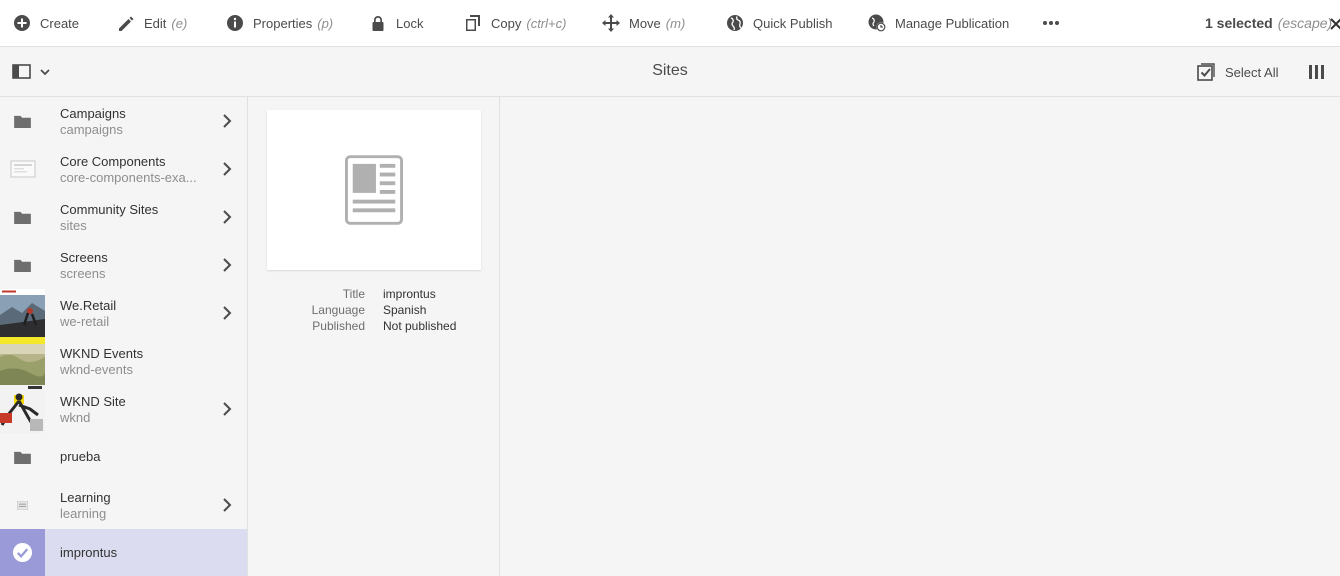 The image size is (1340, 576). I want to click on copy-icon, so click(473, 23).